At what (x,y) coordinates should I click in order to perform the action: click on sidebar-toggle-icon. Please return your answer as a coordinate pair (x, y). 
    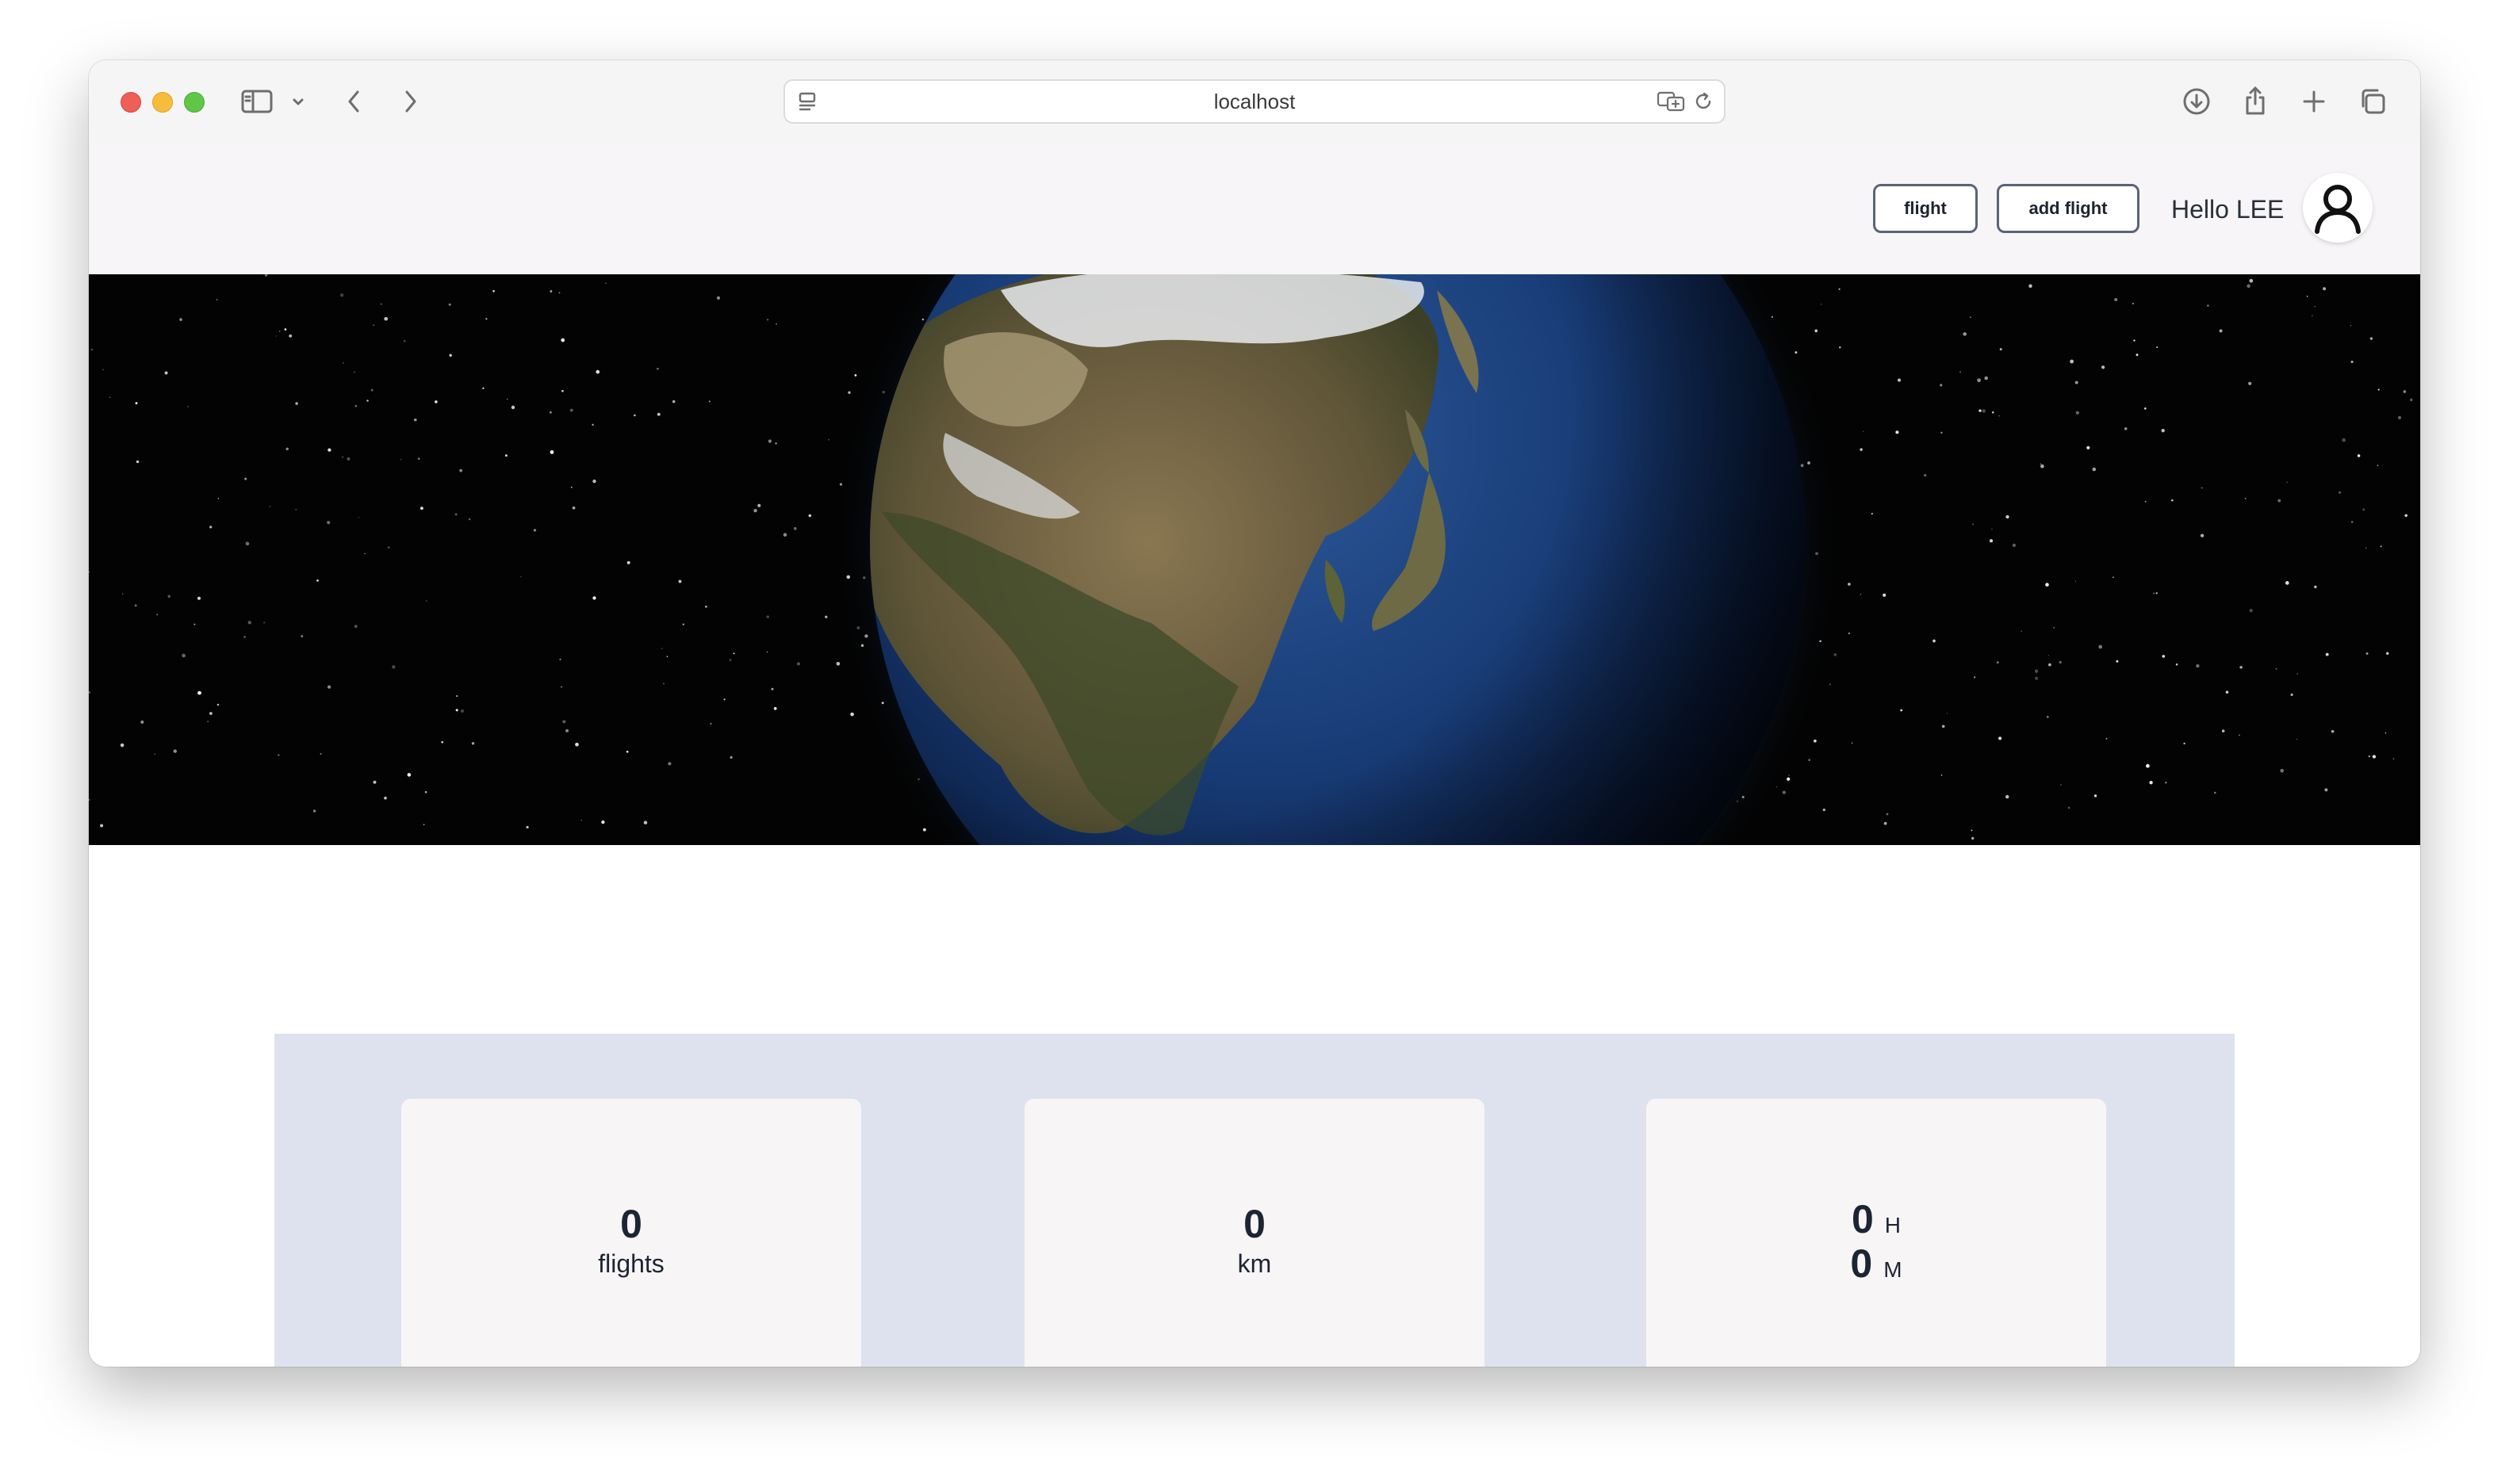
    Looking at the image, I should click on (256, 101).